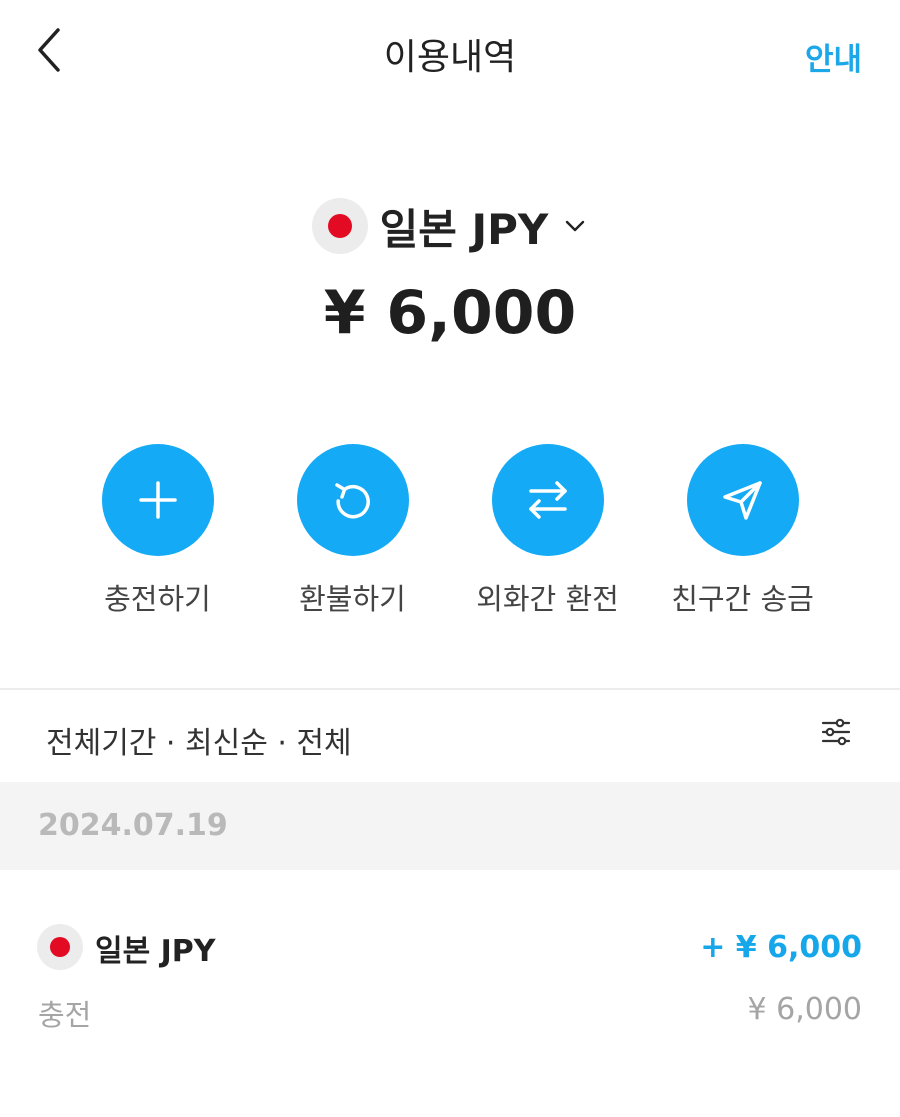  I want to click on refund-button: 환불하기, so click(352, 534).